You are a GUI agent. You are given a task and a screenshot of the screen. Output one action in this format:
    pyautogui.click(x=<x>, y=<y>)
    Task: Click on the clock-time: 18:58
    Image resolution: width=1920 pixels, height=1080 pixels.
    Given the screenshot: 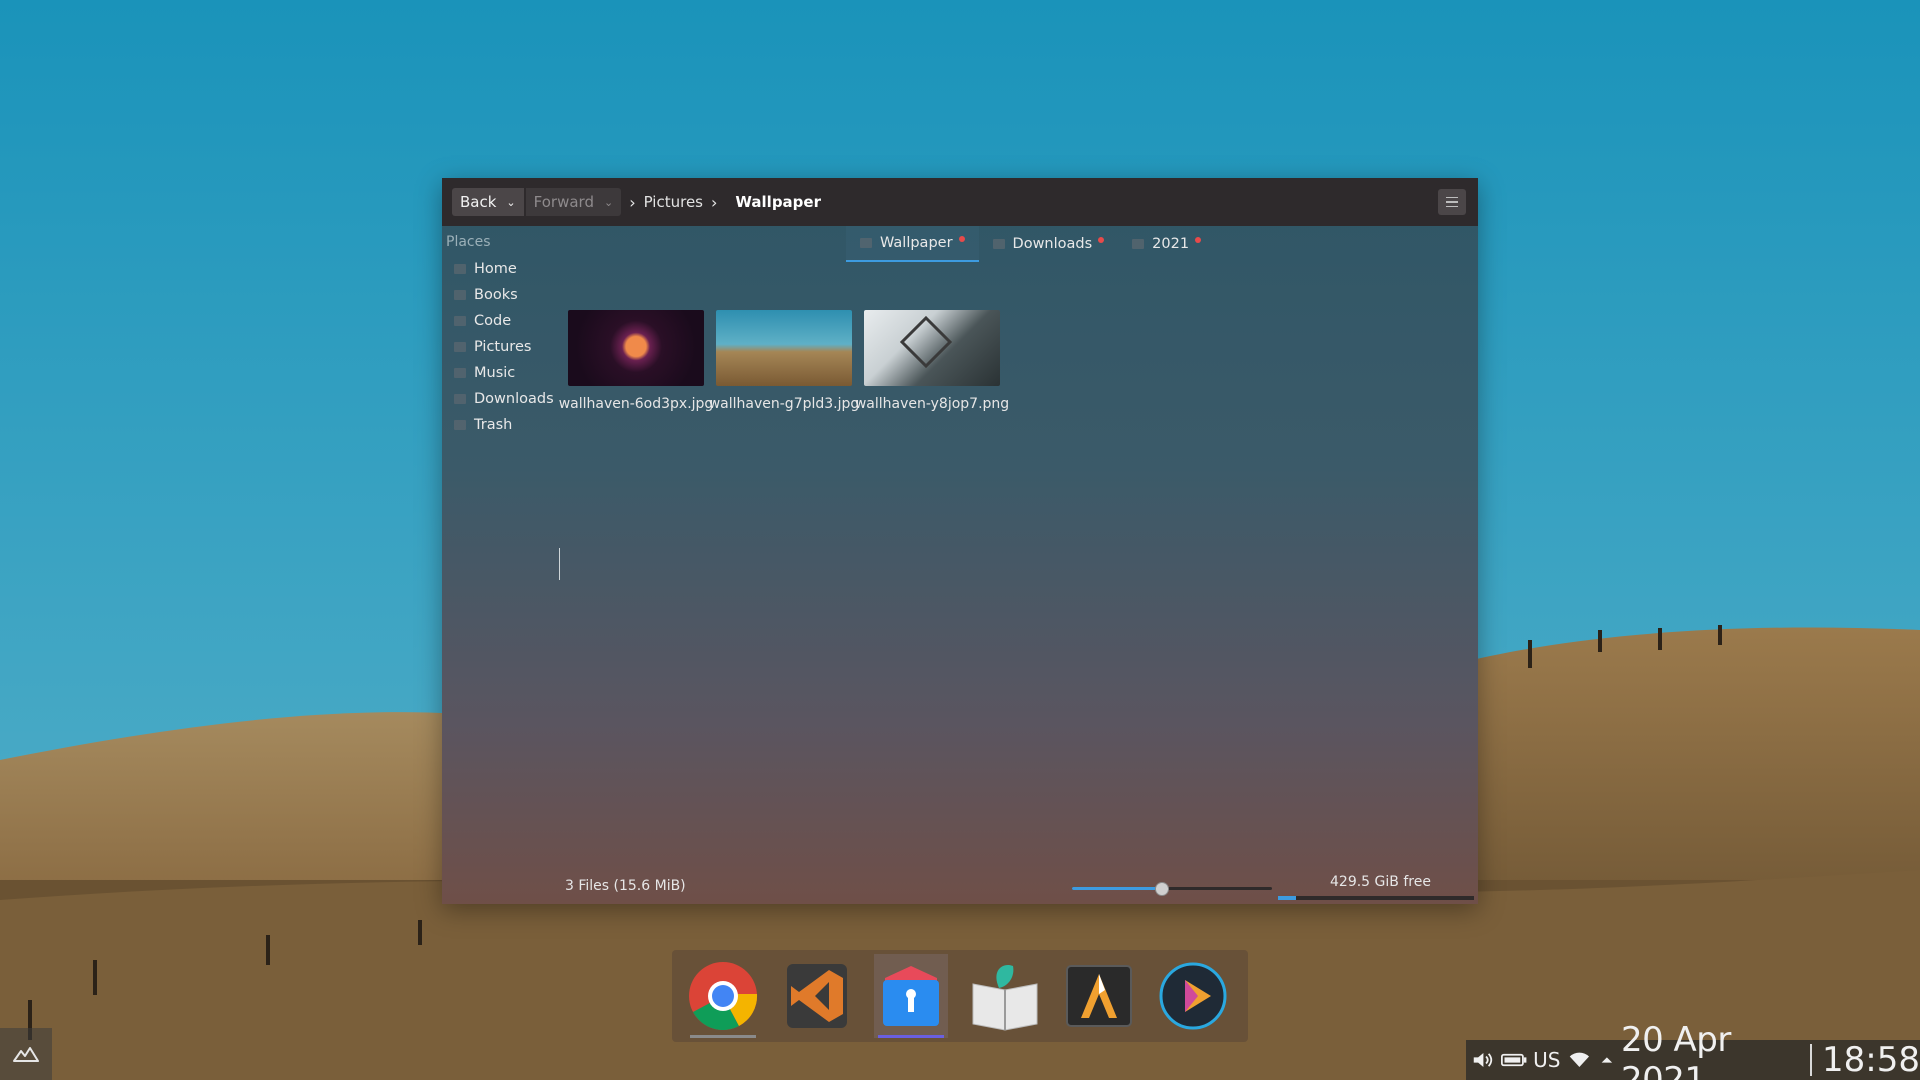 What is the action you would take?
    pyautogui.click(x=1871, y=1060)
    